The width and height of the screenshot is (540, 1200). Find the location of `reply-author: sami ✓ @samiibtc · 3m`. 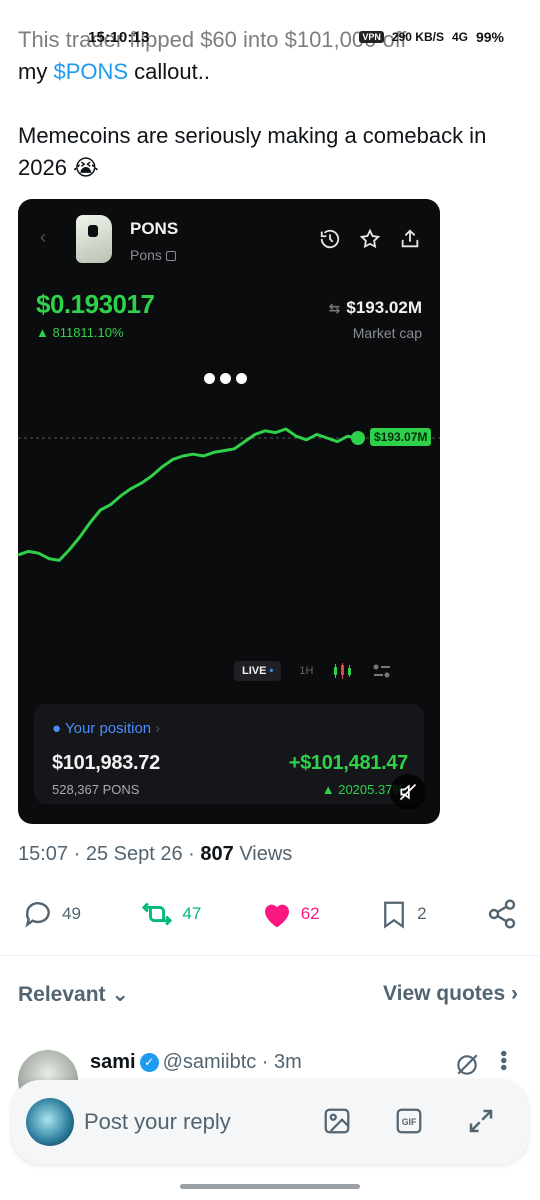

reply-author: sami ✓ @samiibtc · 3m is located at coordinates (196, 1062).